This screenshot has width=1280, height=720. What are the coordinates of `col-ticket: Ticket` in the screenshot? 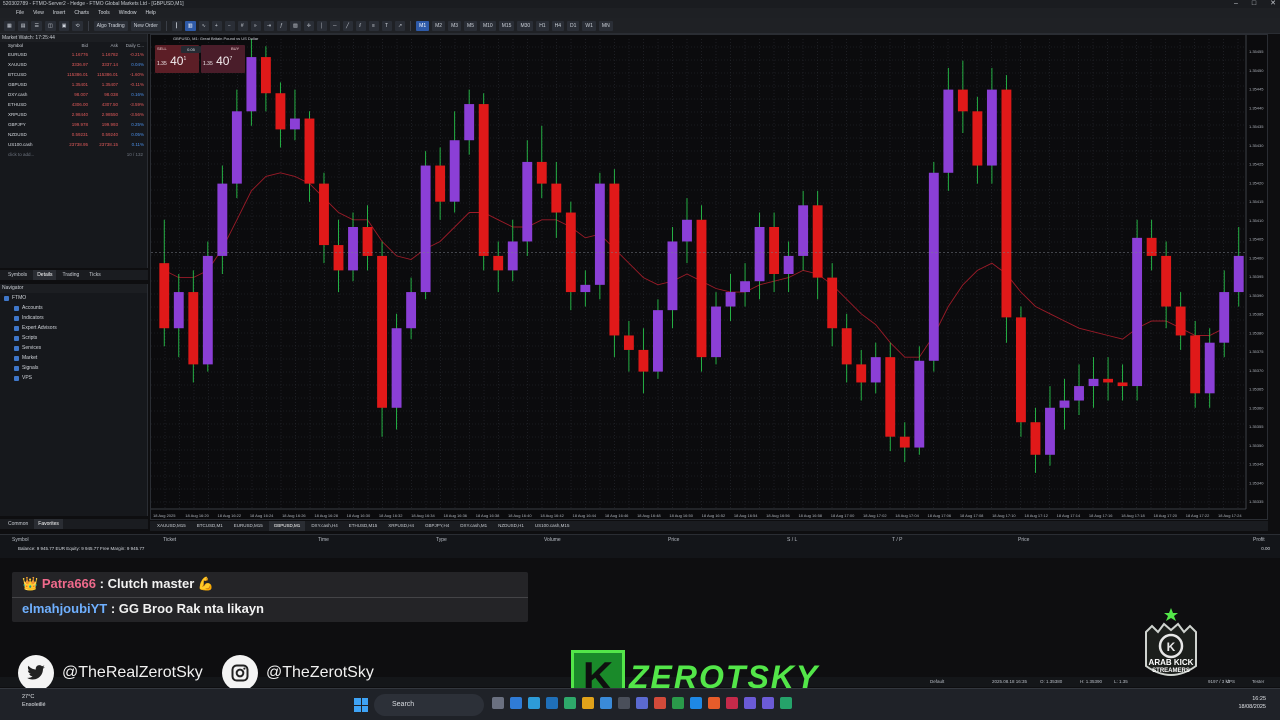 It's located at (169, 540).